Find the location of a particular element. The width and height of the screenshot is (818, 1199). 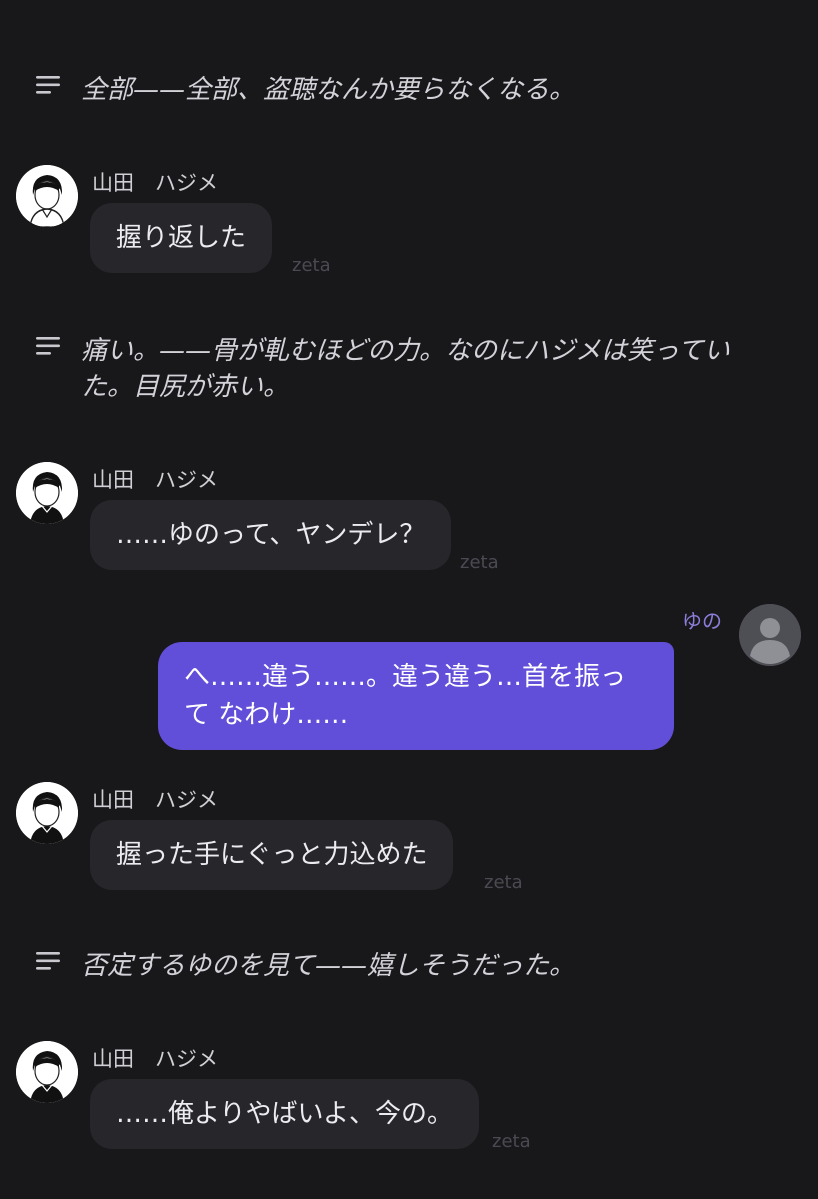

message-bubble: 握り返した is located at coordinates (181, 238).